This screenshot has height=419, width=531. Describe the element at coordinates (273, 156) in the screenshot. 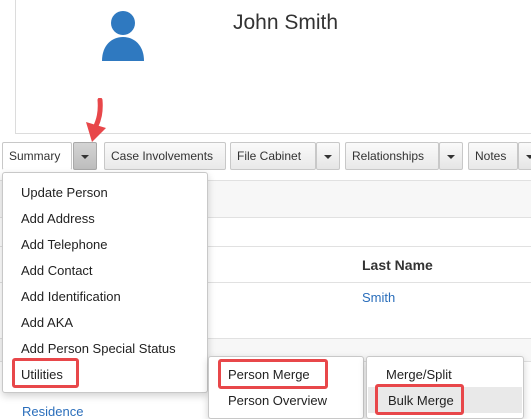

I see `tab-file-cabinet: File Cabinet` at that location.